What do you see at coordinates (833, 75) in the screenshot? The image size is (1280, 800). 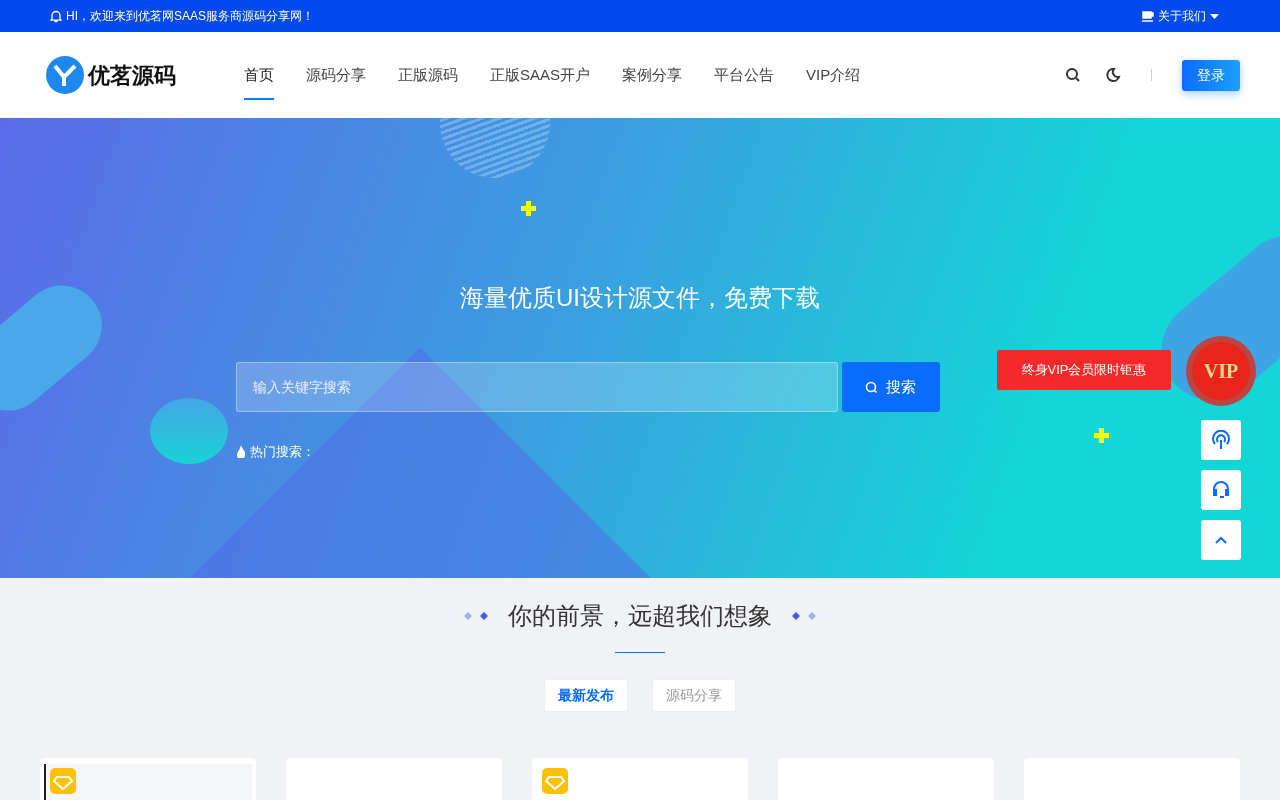 I see `nav-link: VIP介绍` at bounding box center [833, 75].